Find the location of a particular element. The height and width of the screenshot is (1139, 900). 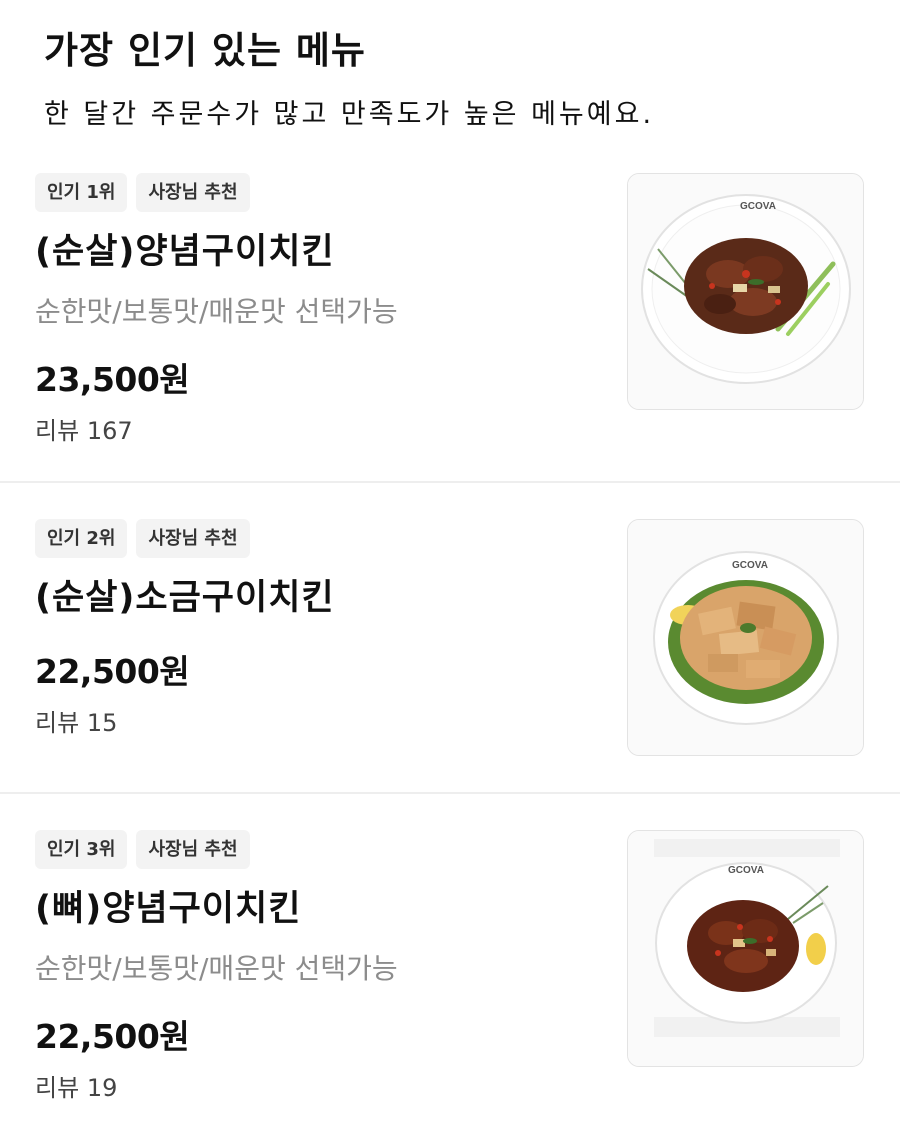

menu-name: (뼈)양념구이치킨 is located at coordinates (168, 909).